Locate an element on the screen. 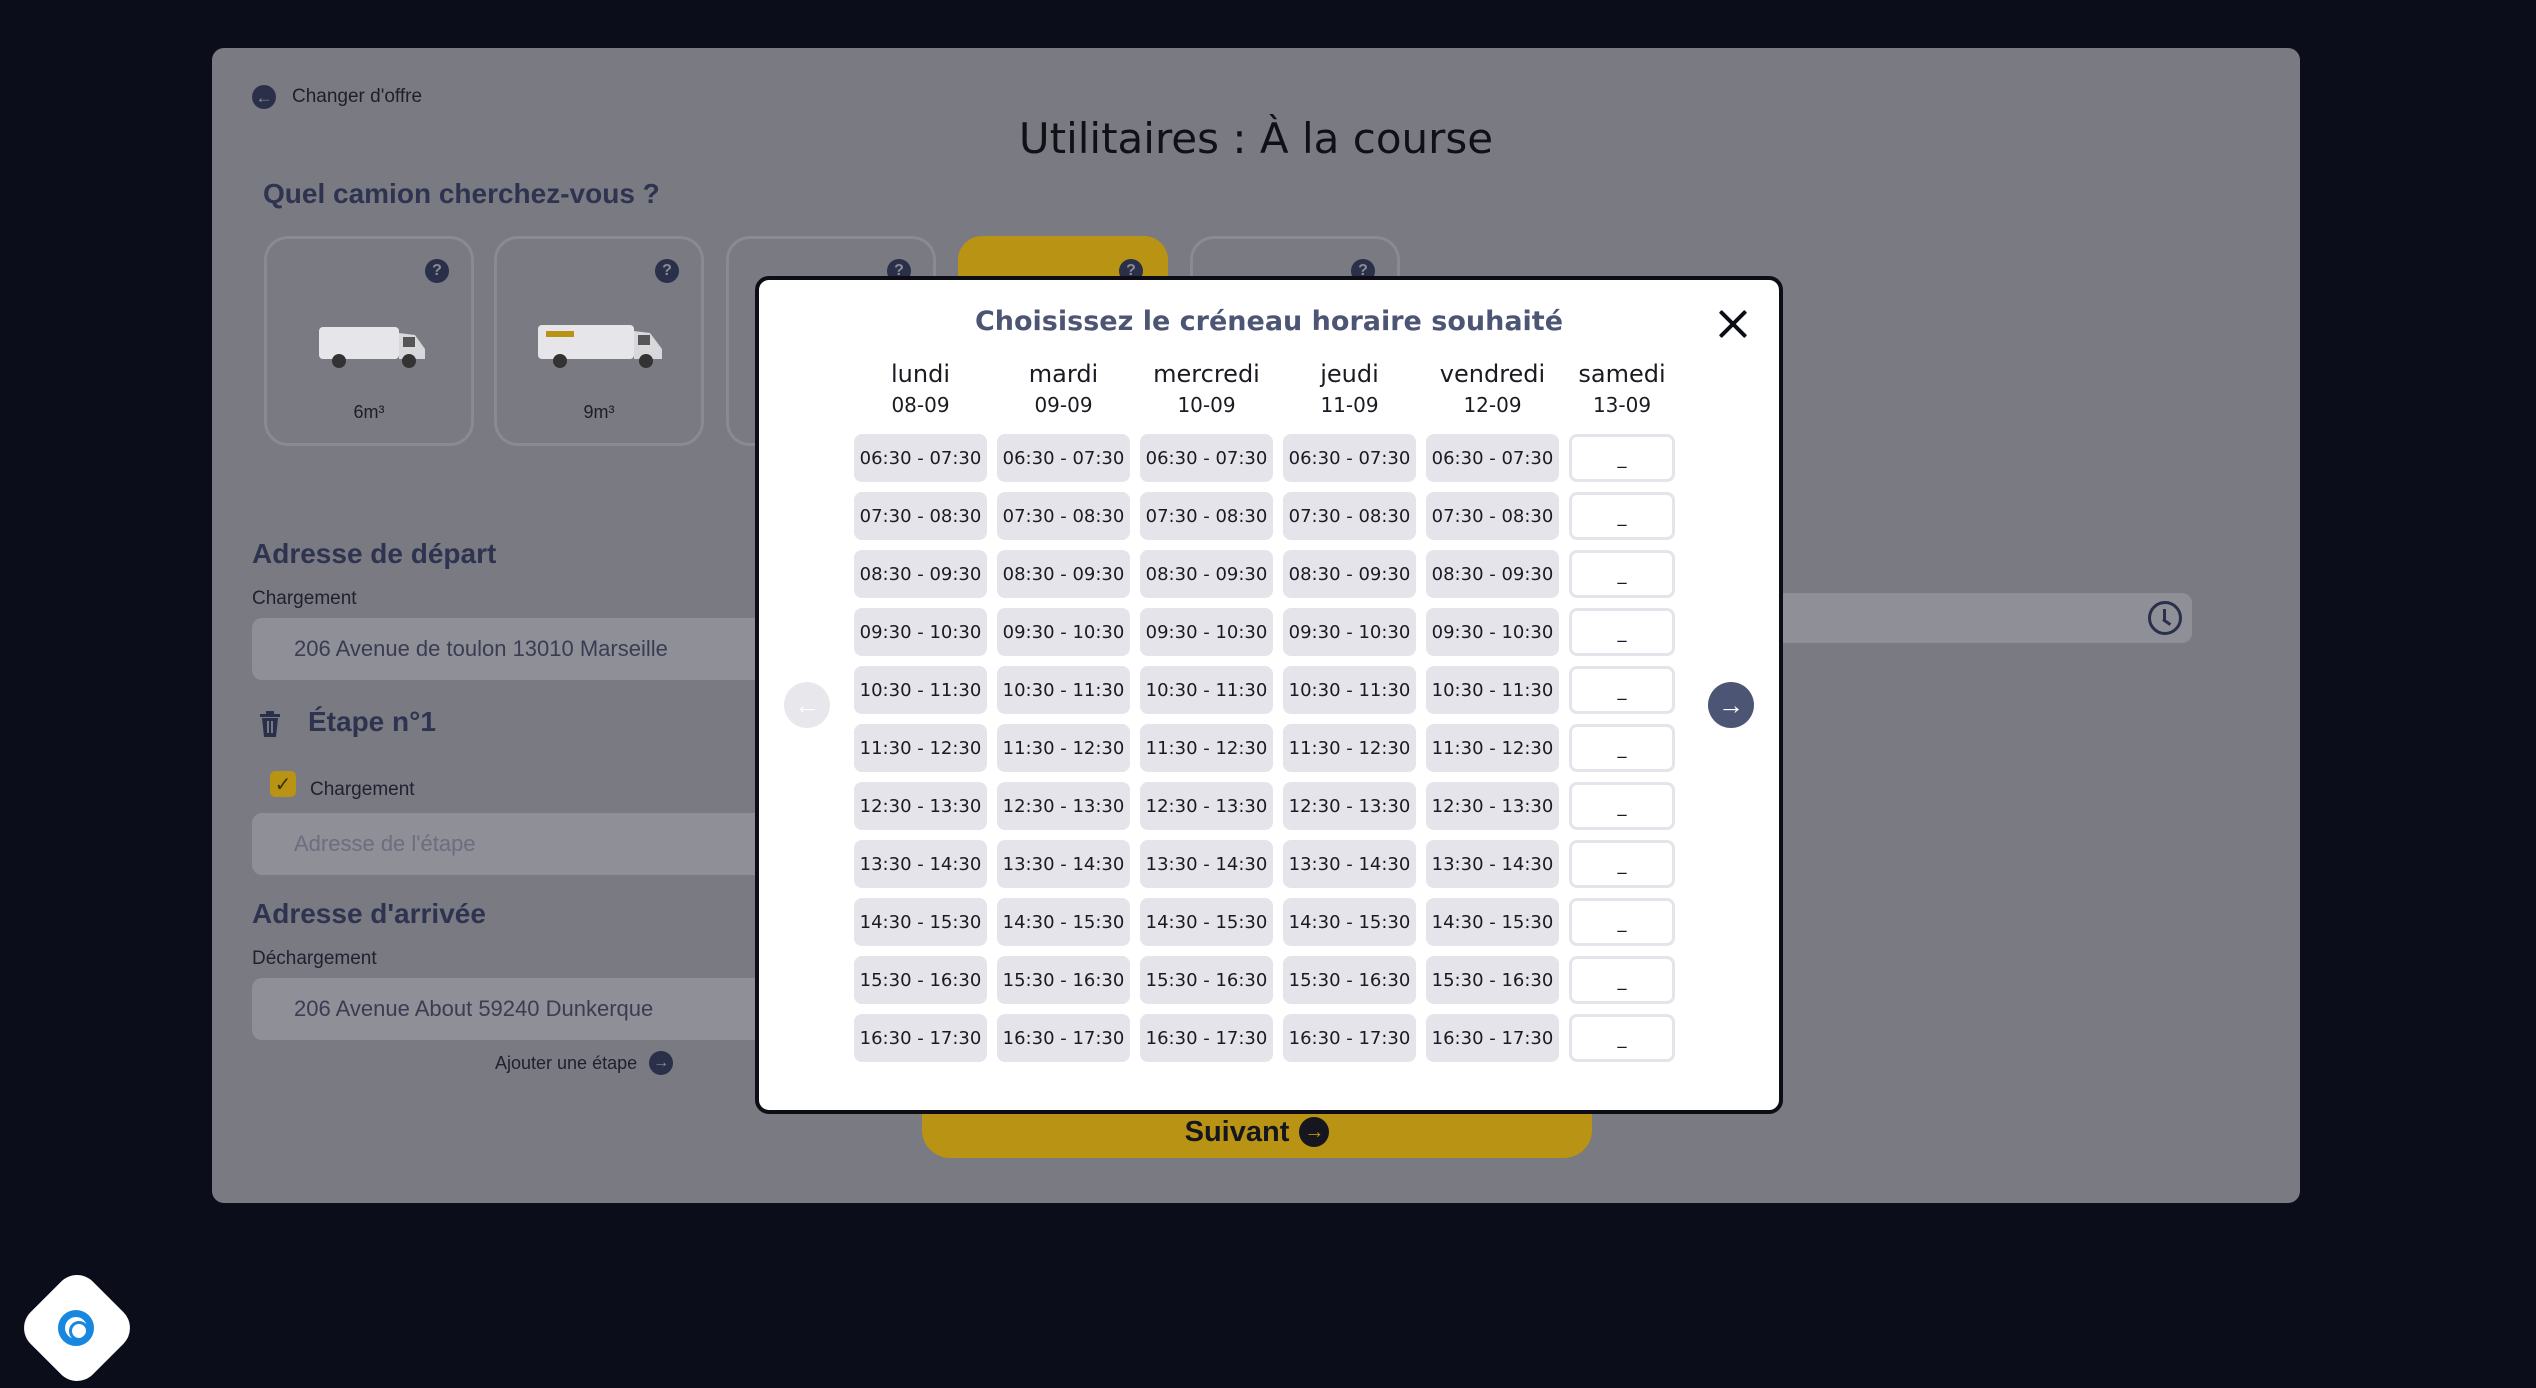  loading-checkbox-label: Chargement is located at coordinates (362, 789).